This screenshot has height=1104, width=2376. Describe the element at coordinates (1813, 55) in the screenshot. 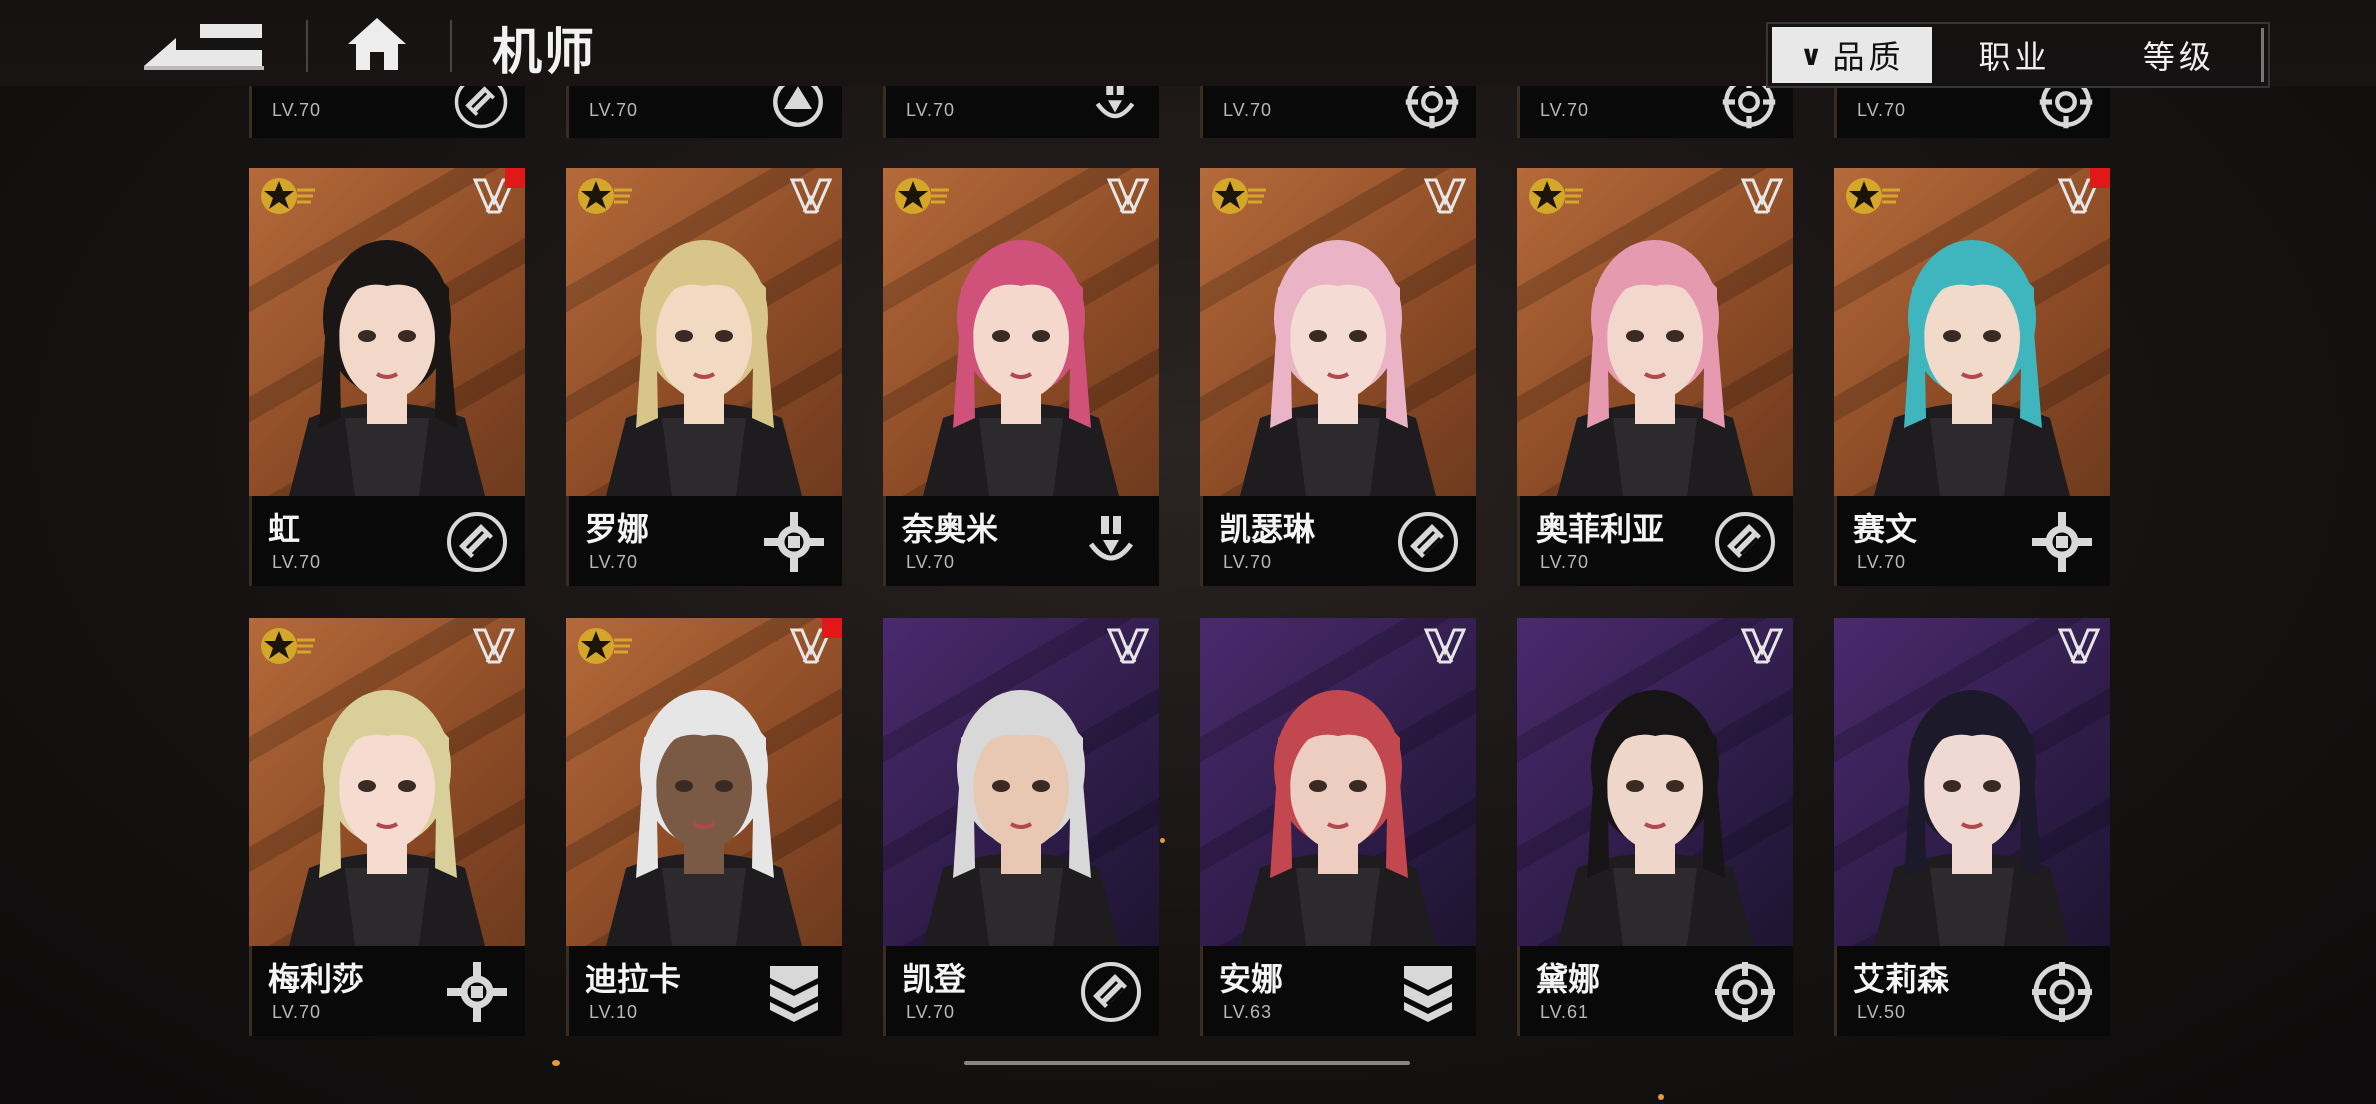

I see `chevron-down-icon: ∨` at that location.